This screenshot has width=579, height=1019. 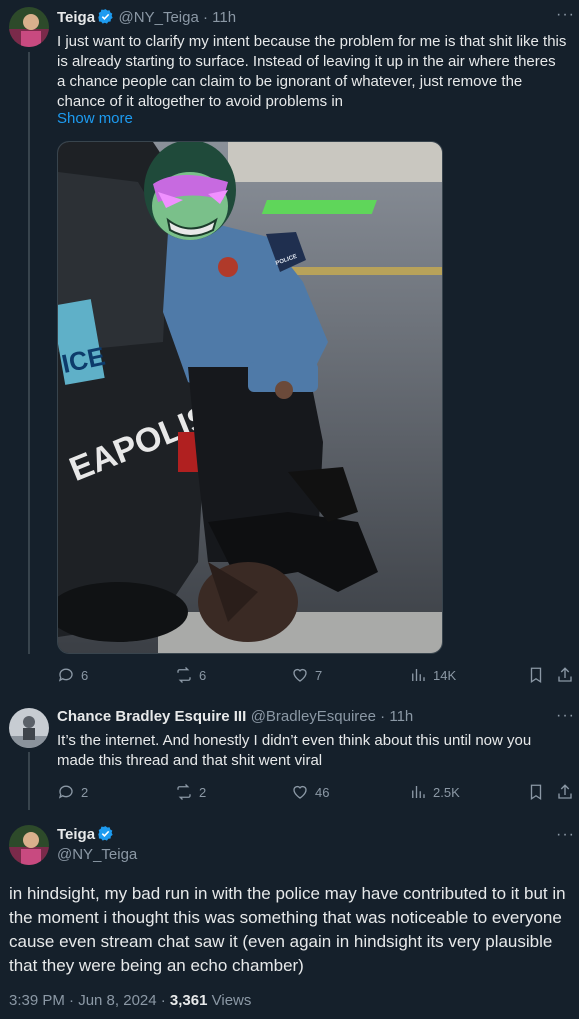 I want to click on display-name: Chance Bradley Esquire III, so click(x=151, y=716).